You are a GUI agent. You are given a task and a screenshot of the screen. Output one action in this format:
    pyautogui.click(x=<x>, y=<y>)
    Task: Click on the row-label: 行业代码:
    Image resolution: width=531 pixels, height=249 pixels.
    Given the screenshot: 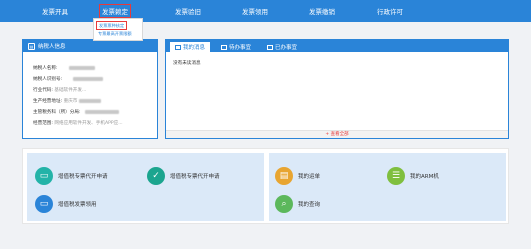 What is the action you would take?
    pyautogui.click(x=43, y=90)
    